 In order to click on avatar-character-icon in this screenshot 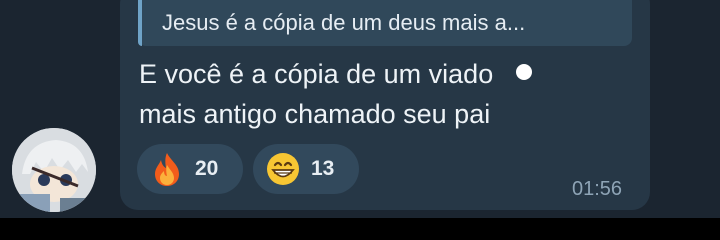, I will do `click(54, 170)`.